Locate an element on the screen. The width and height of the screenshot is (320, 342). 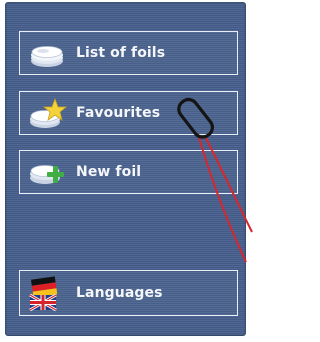
languages-button: Languages is located at coordinates (128, 293).